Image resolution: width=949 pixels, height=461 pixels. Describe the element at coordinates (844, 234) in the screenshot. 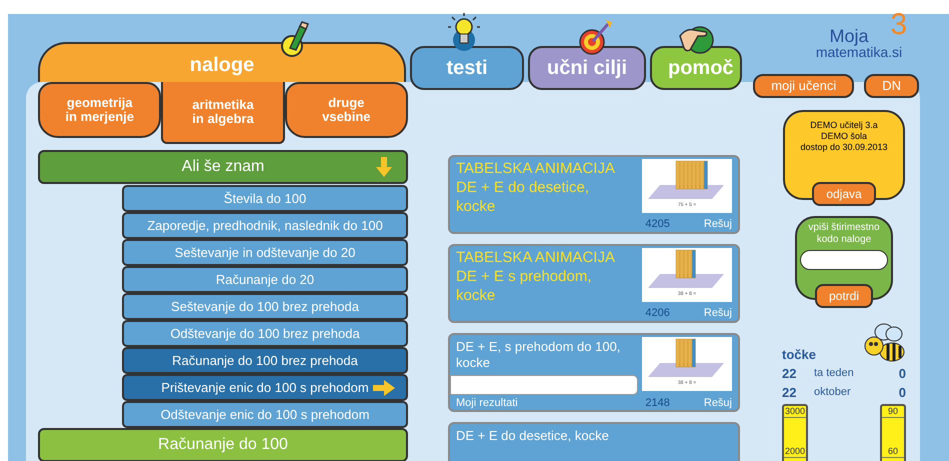

I see `code-prompt: vpiši štirimestno kodo naloge` at that location.